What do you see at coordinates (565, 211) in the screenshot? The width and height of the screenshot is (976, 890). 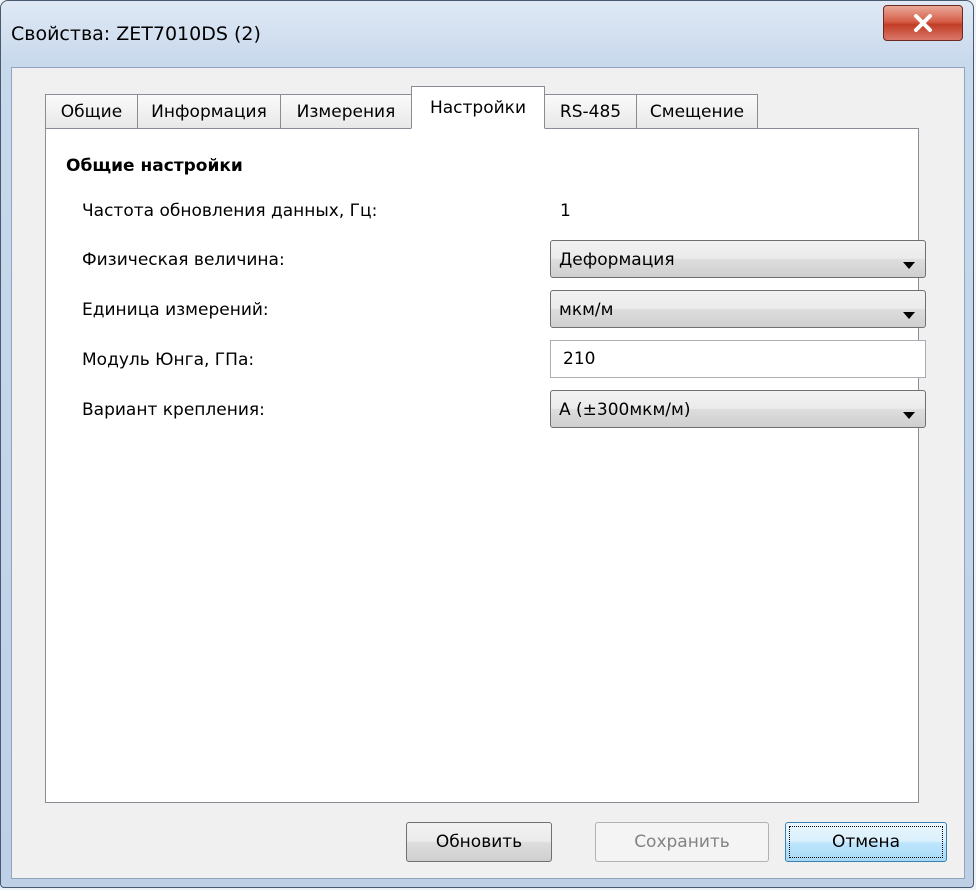 I see `update-rate-value: 1` at bounding box center [565, 211].